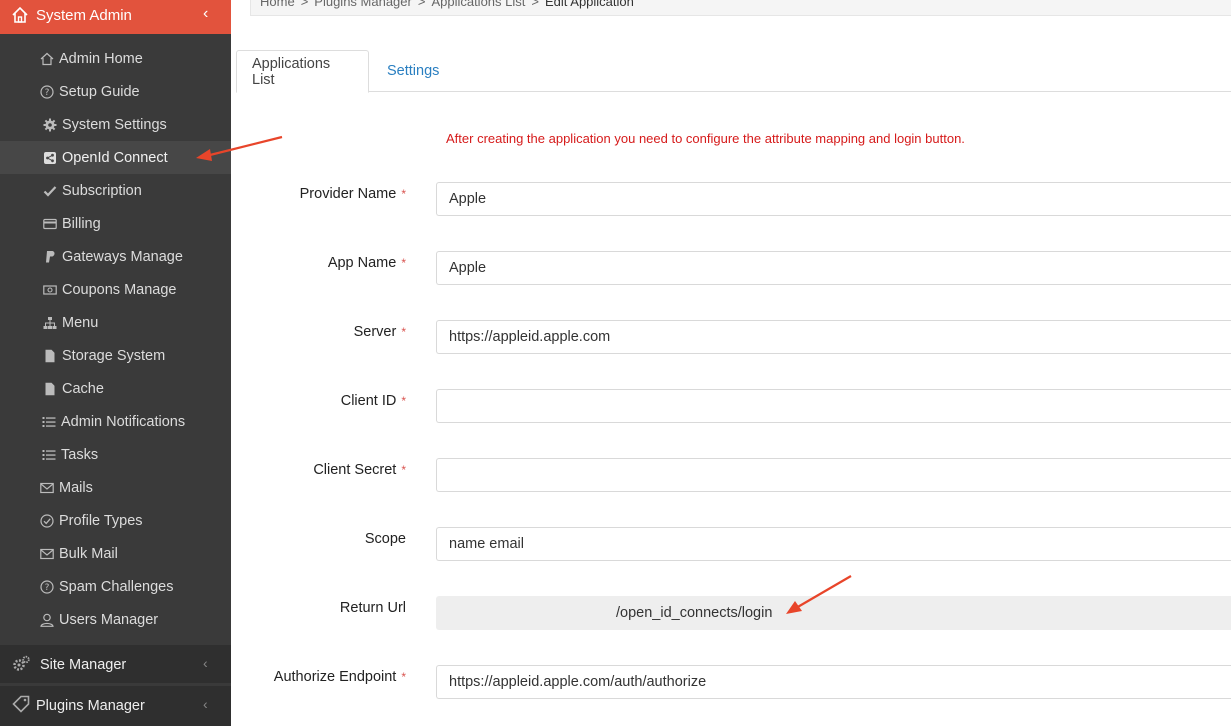  I want to click on form-row-app-name: App Name *, so click(733, 268).